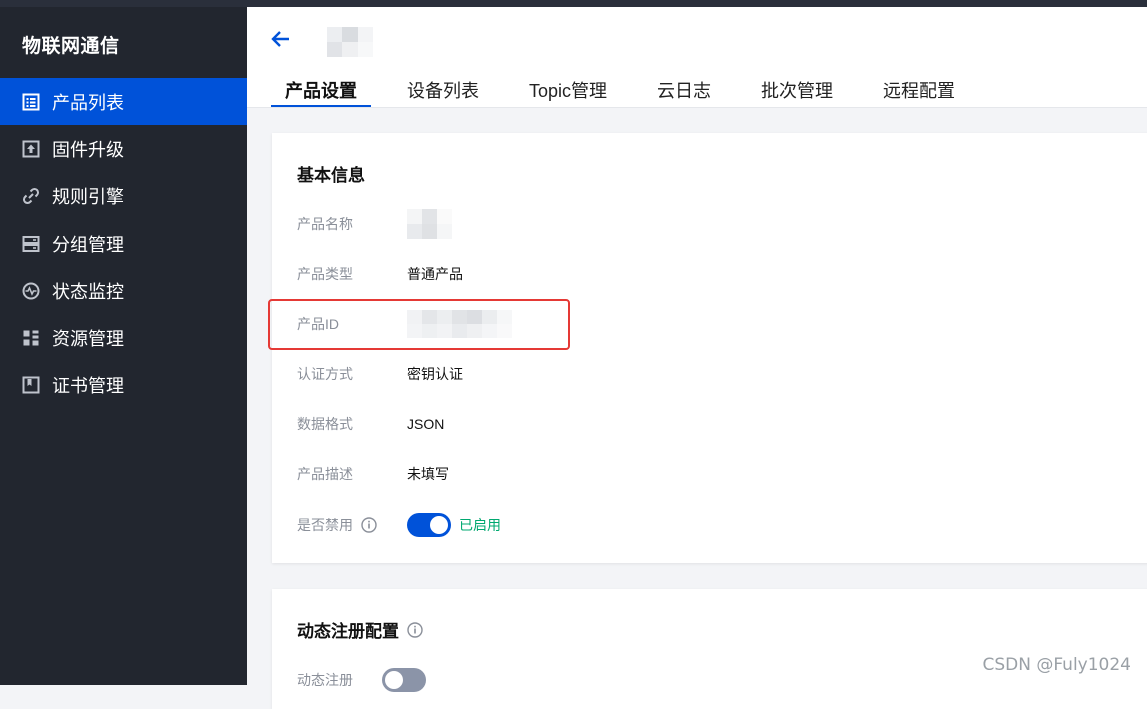 The image size is (1147, 709). I want to click on back-arrow-icon, so click(281, 39).